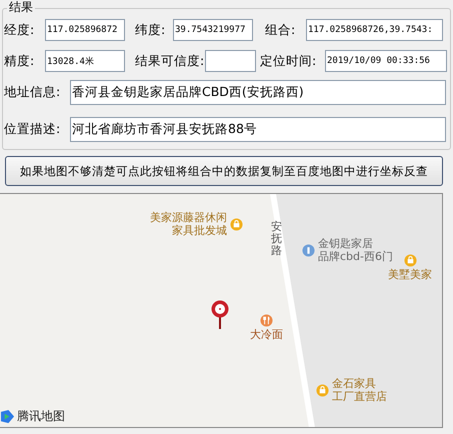 This screenshot has width=453, height=434. Describe the element at coordinates (21, 7) in the screenshot. I see `group-title: 结果` at that location.